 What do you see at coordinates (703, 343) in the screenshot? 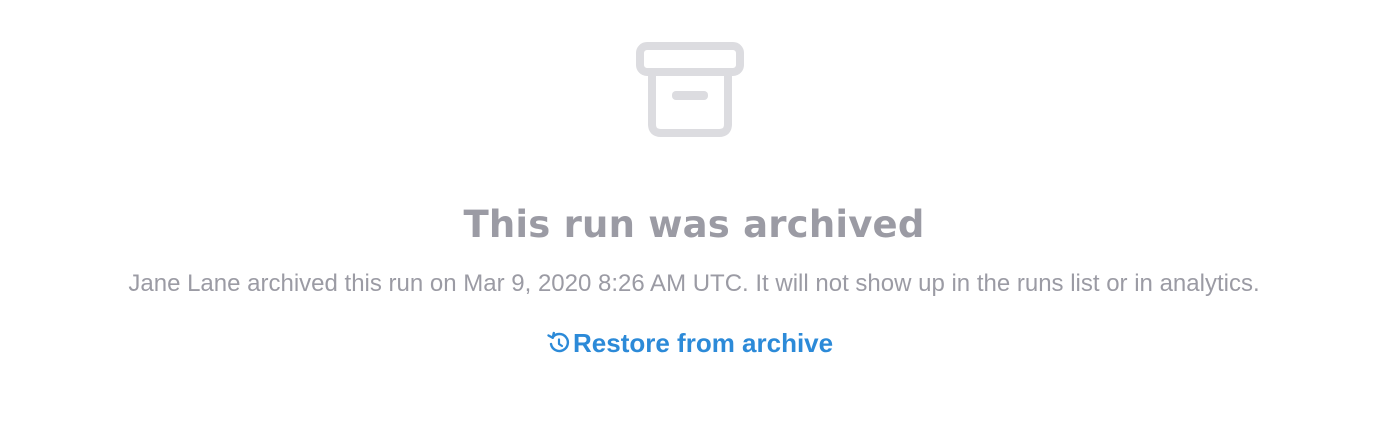
I see `restore-label: Restore from archive` at bounding box center [703, 343].